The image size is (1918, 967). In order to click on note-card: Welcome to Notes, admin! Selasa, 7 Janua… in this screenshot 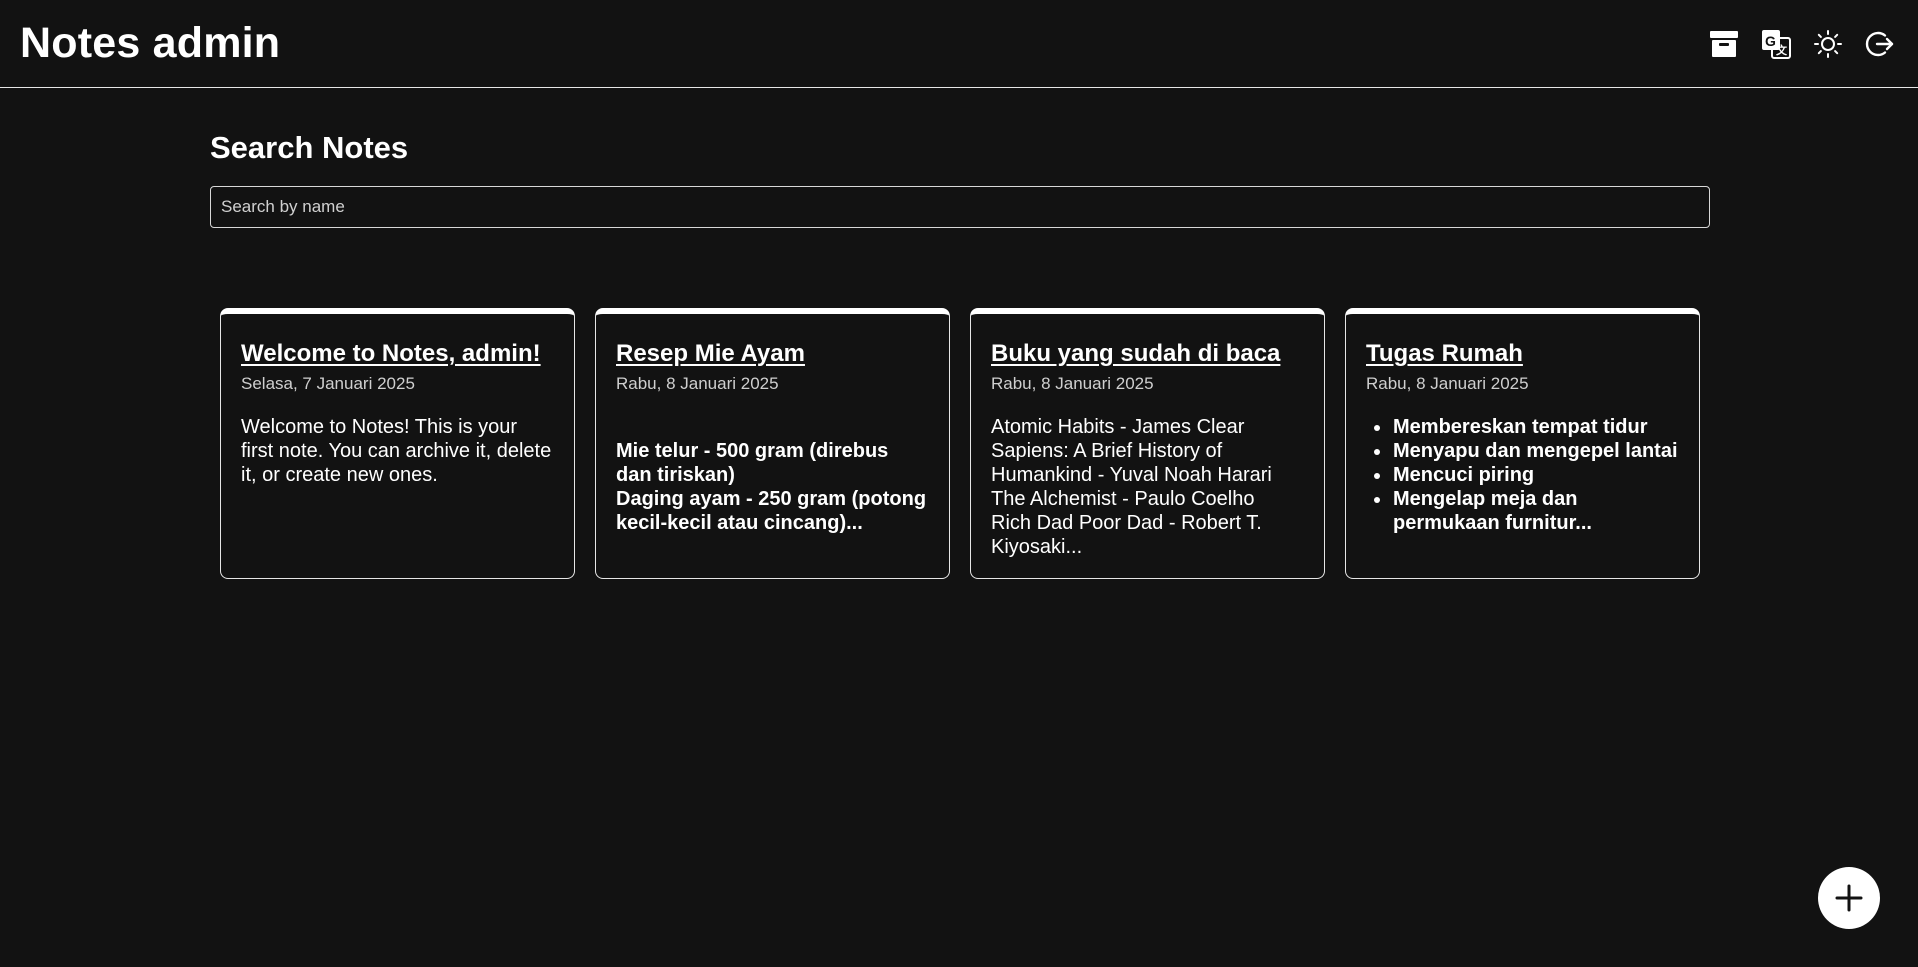, I will do `click(397, 443)`.